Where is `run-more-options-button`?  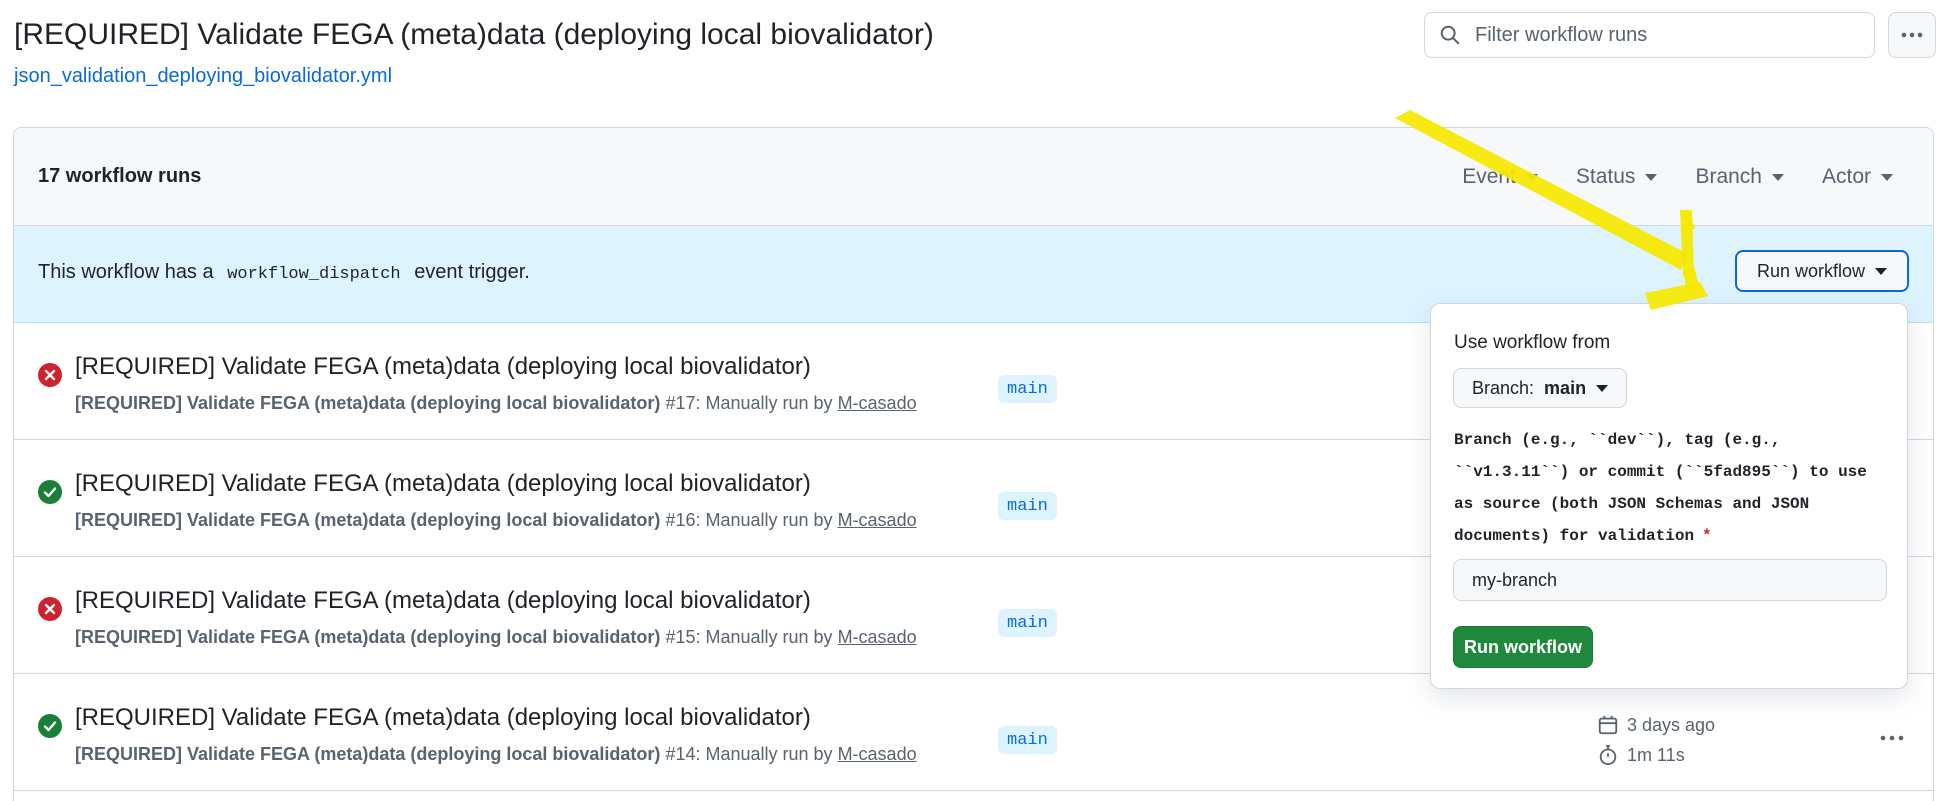 run-more-options-button is located at coordinates (1892, 738).